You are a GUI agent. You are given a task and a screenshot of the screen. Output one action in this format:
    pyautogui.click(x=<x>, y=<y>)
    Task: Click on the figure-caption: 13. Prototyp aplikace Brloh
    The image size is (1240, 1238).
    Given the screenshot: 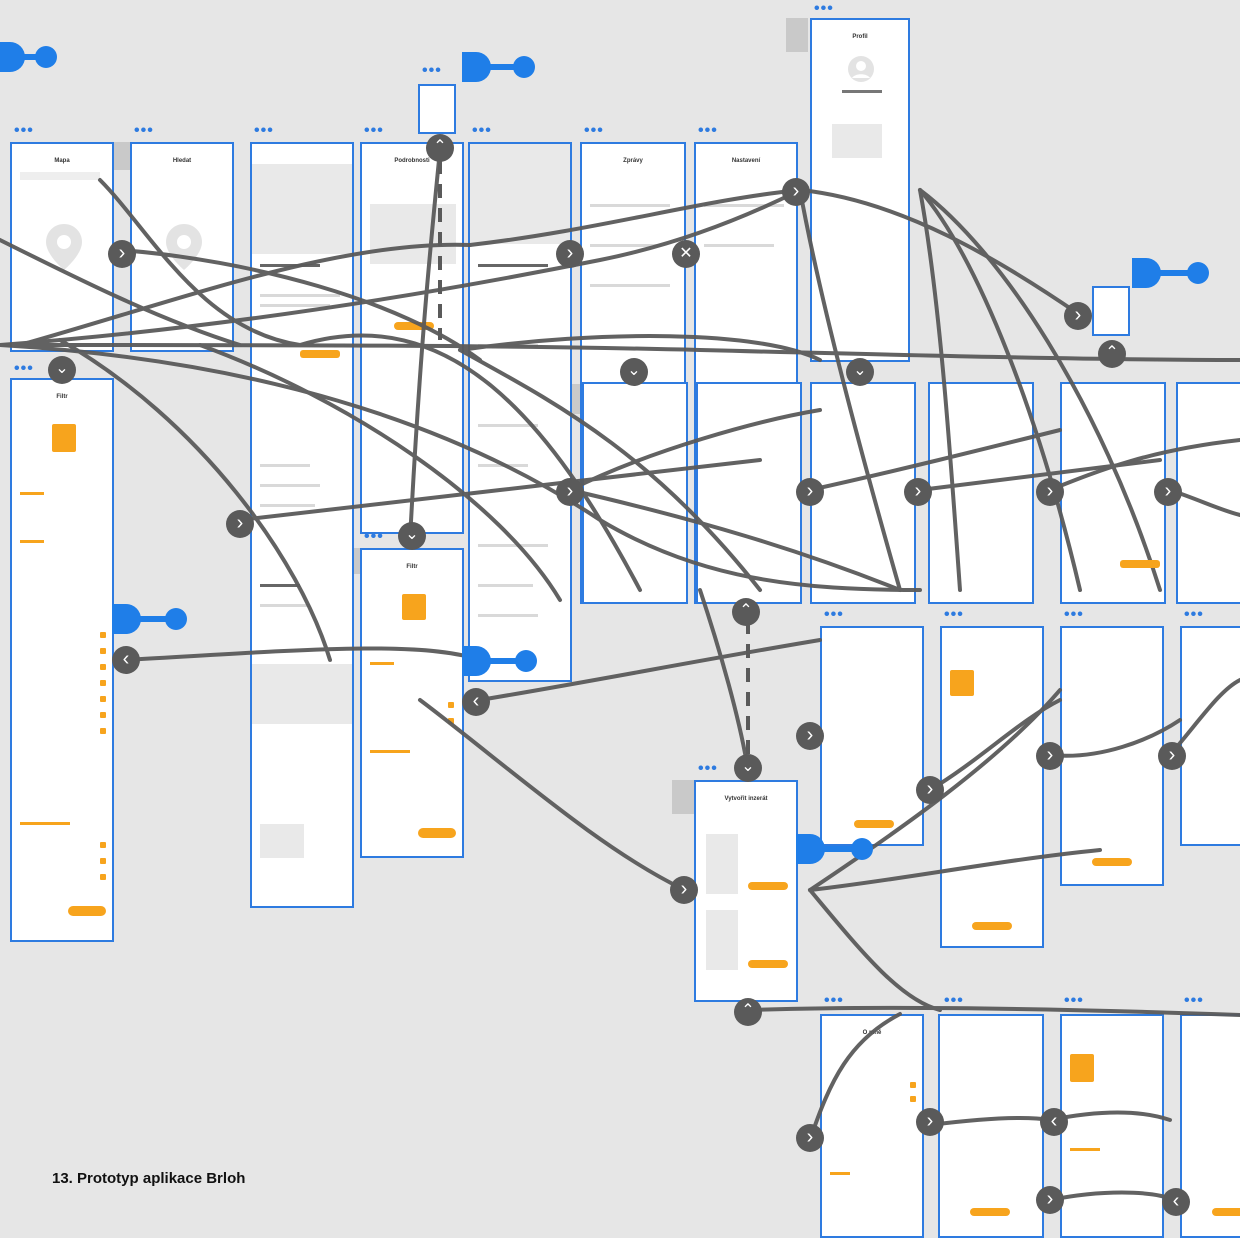 What is the action you would take?
    pyautogui.click(x=149, y=1178)
    